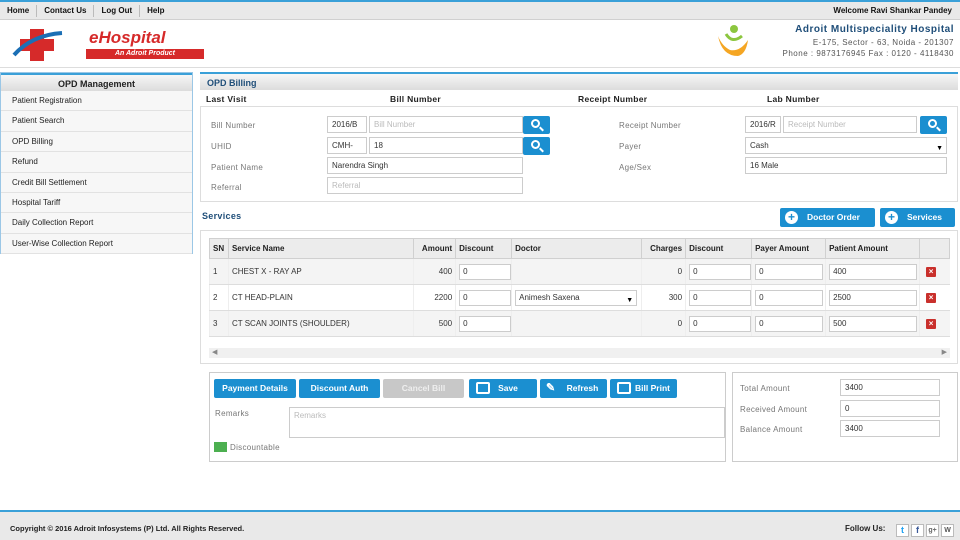 The image size is (960, 540). I want to click on hospital-address: E-175, Sector - 63, Noida - 201307, so click(883, 42).